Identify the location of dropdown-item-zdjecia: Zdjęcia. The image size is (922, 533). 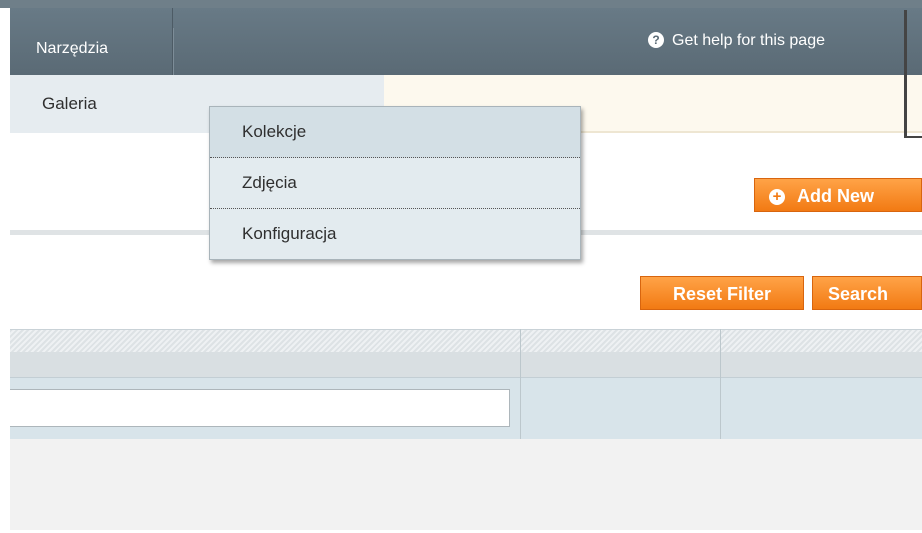
(395, 183).